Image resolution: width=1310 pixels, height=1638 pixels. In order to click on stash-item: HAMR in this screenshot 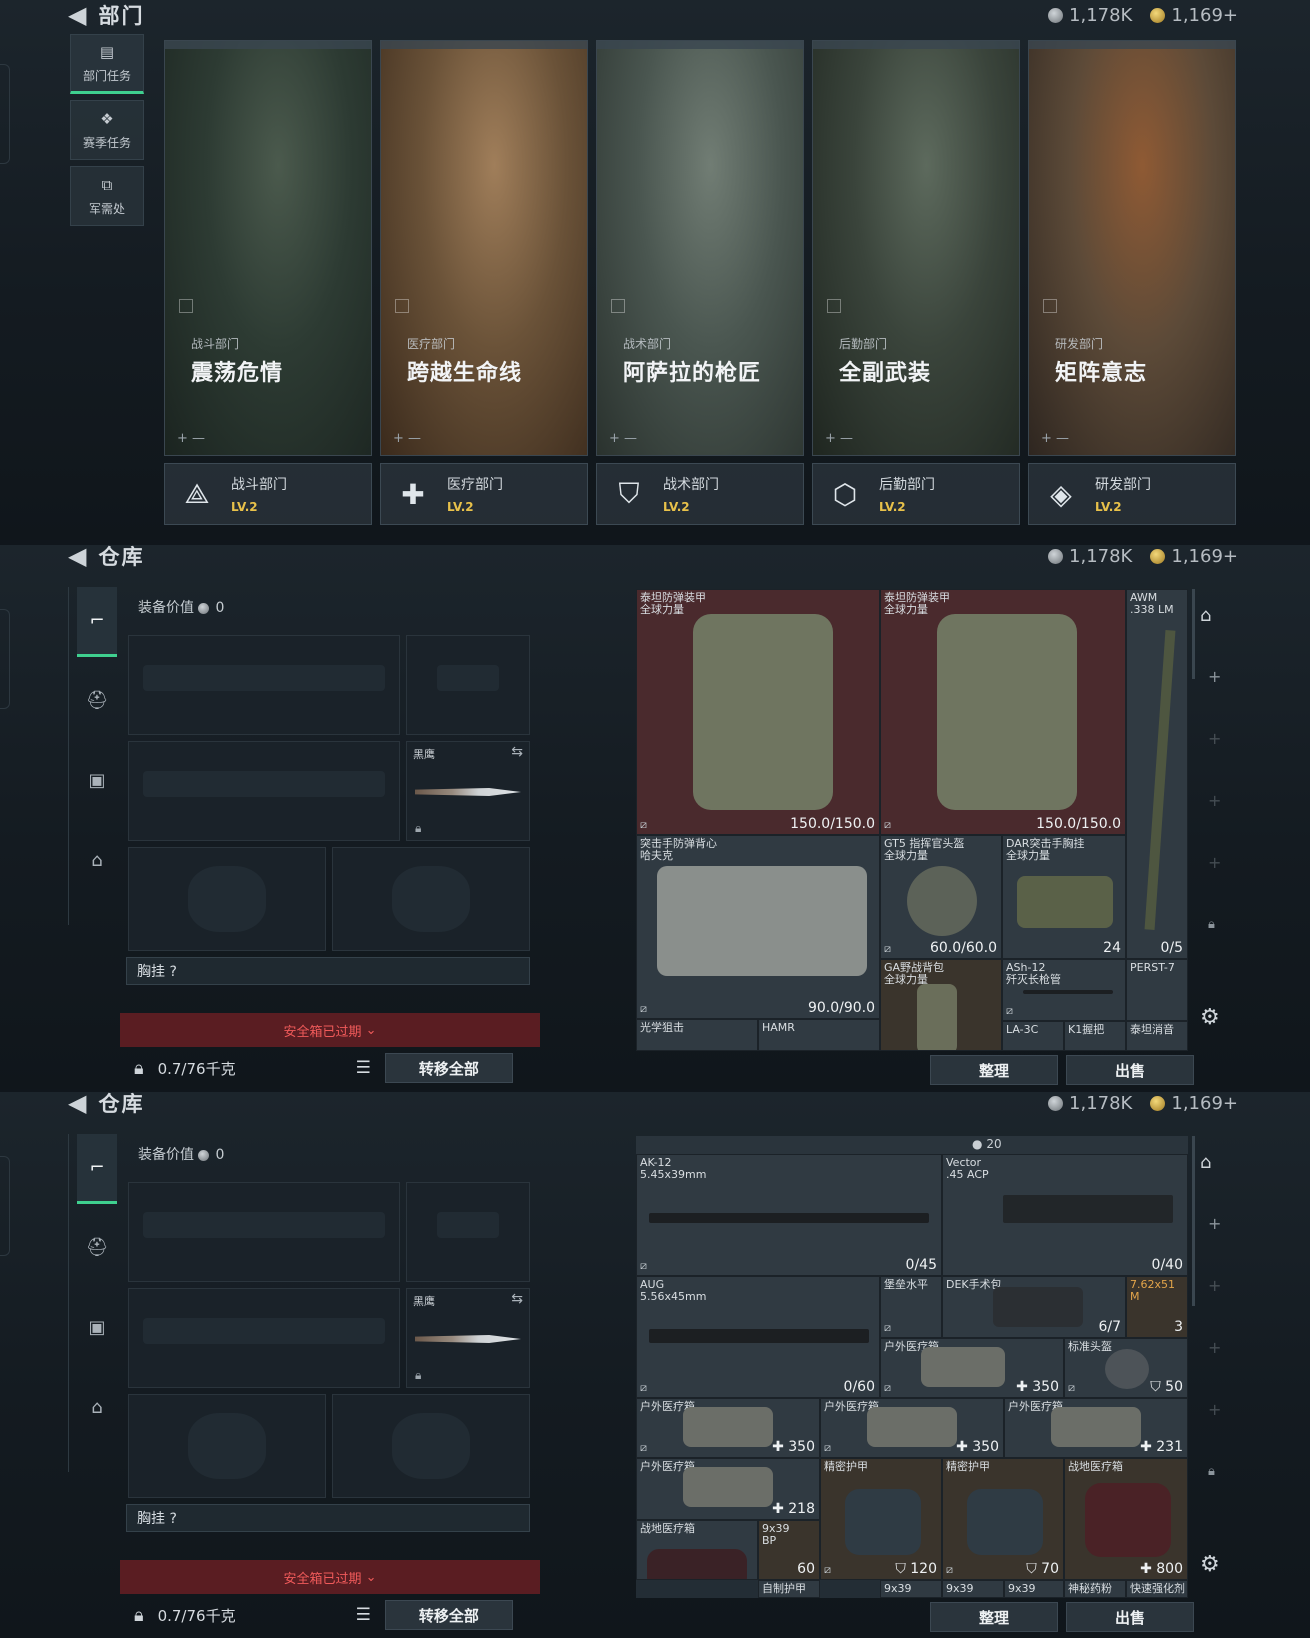, I will do `click(819, 1035)`.